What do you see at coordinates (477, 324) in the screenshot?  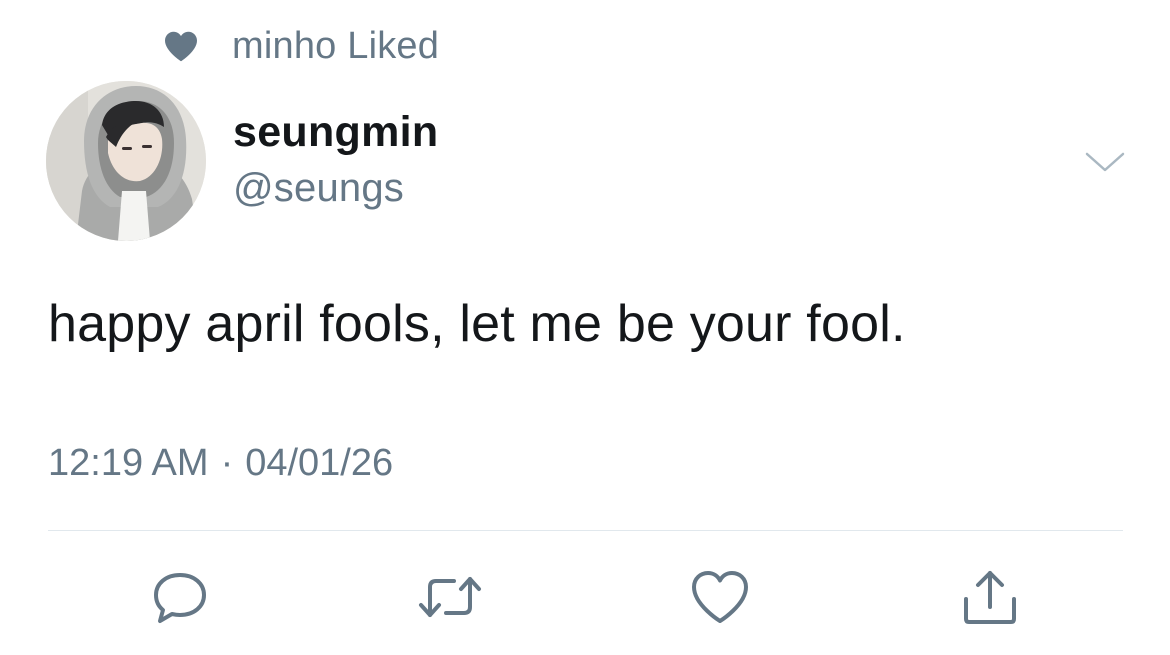 I see `tweet-text: happy april fools, let me be your fool.` at bounding box center [477, 324].